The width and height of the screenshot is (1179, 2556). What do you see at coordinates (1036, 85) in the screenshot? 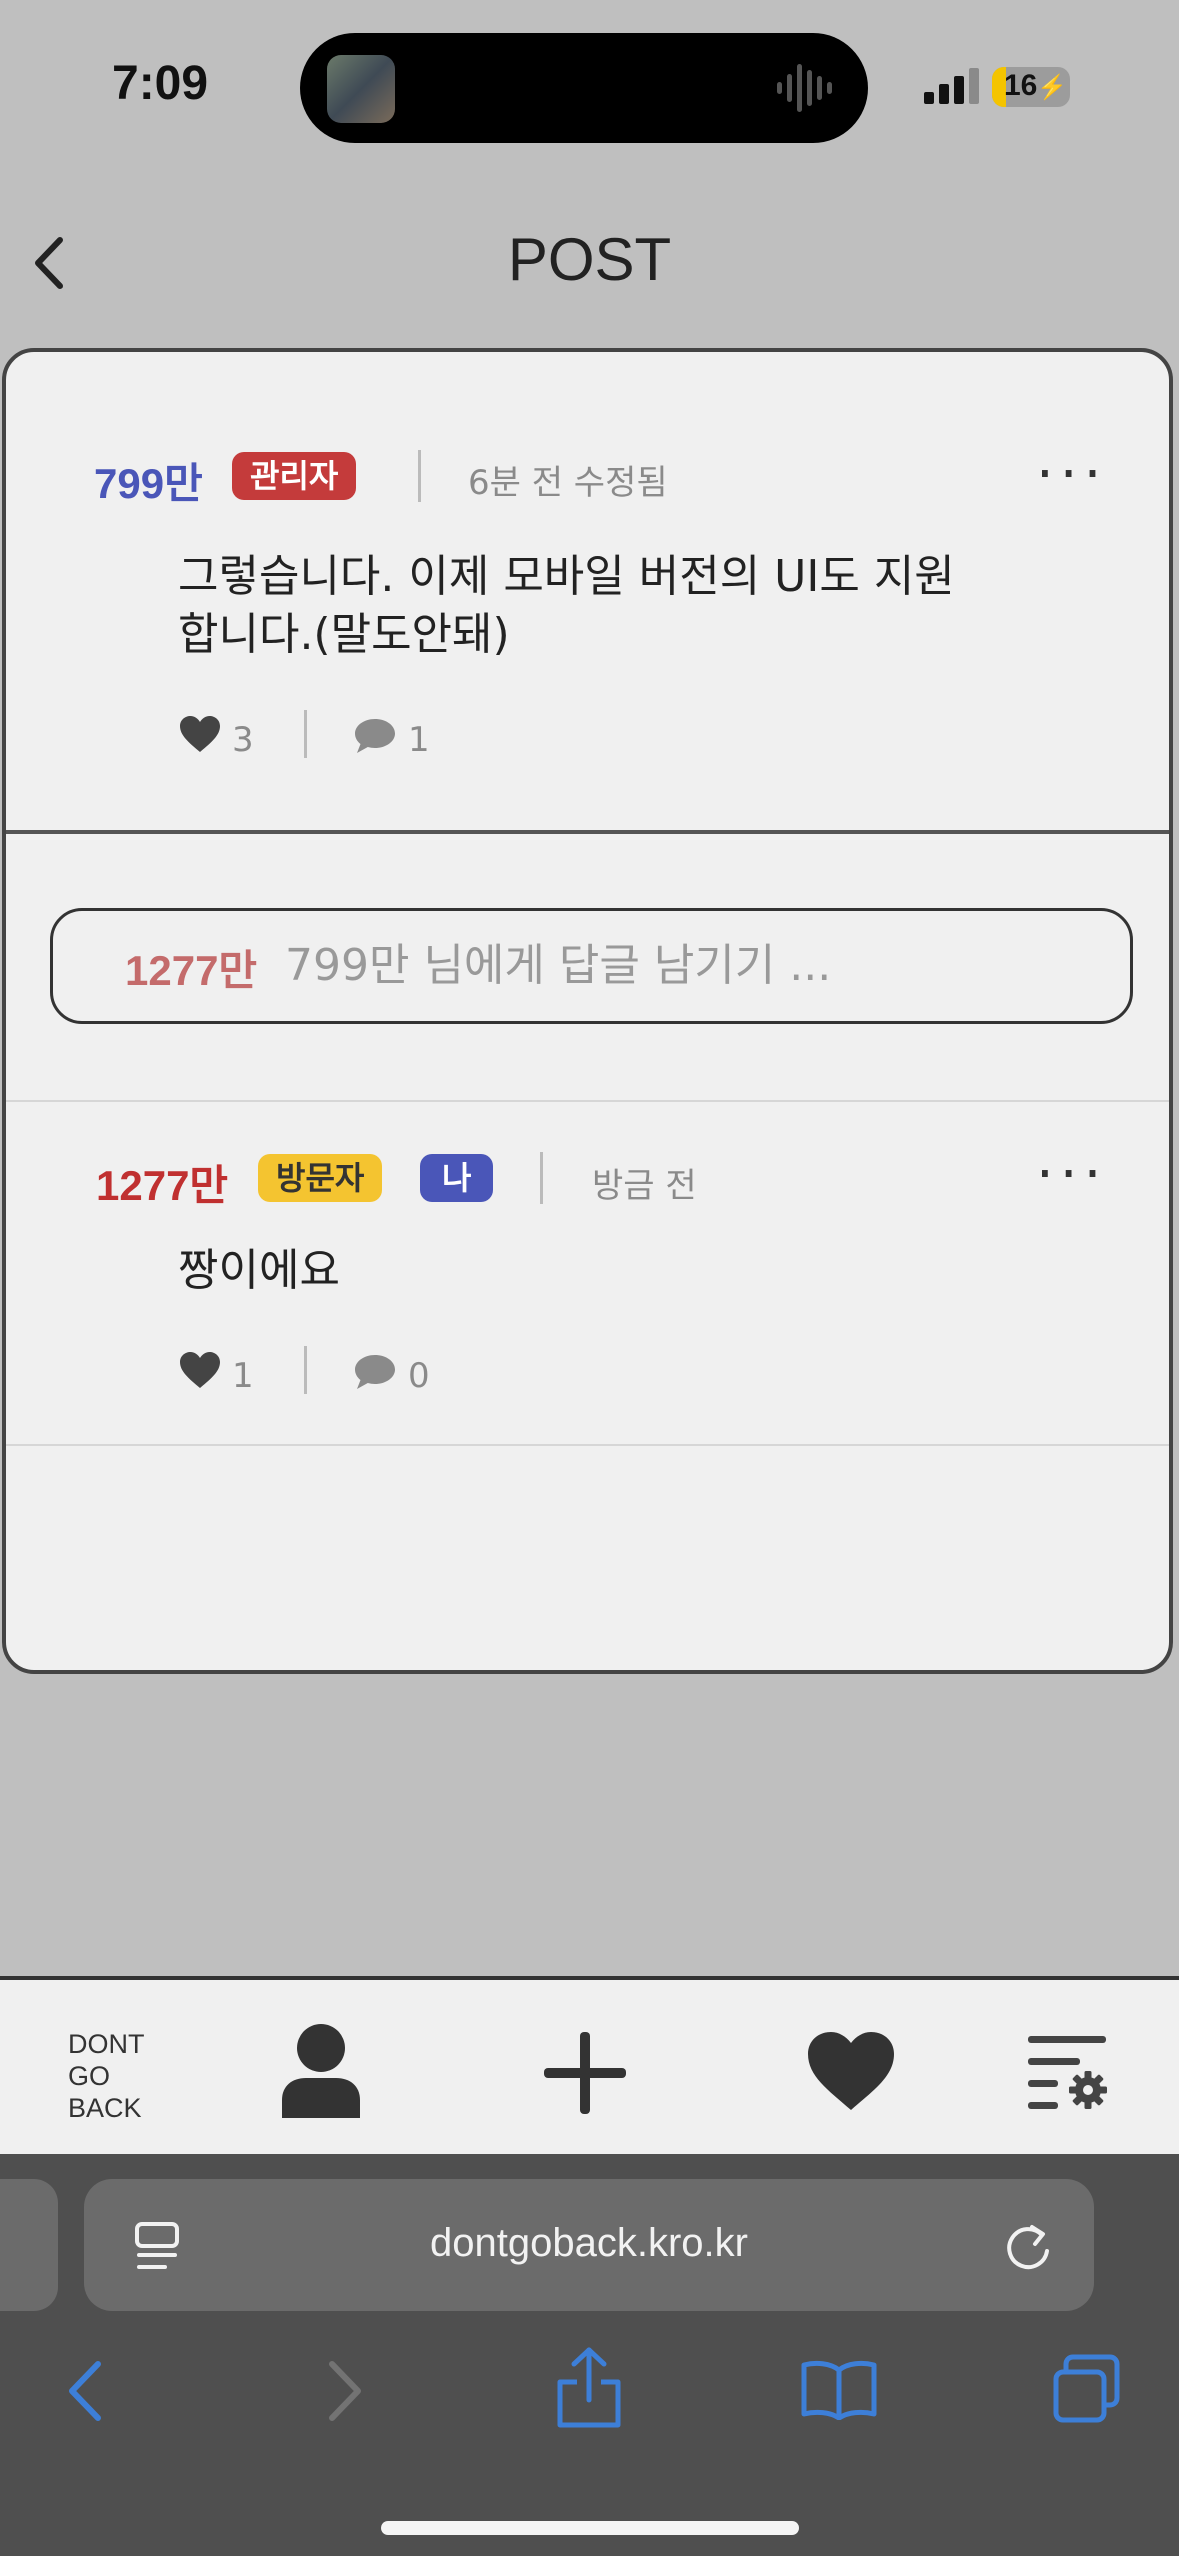
I see `battery-percent: 16⚡` at bounding box center [1036, 85].